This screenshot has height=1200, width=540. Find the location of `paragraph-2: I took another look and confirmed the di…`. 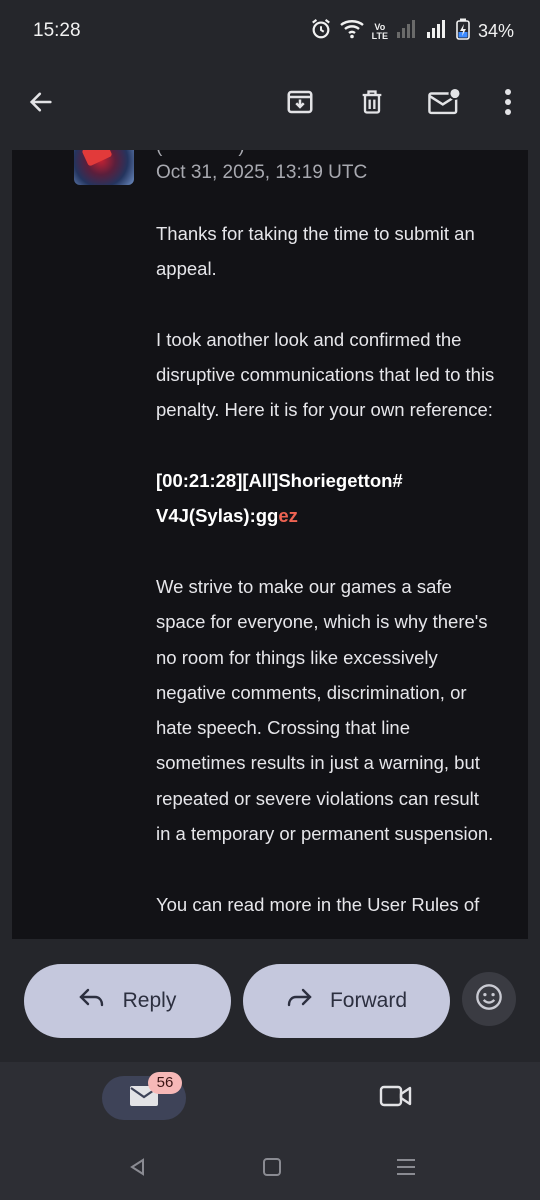

paragraph-2: I took another look and confirmed the di… is located at coordinates (325, 374).